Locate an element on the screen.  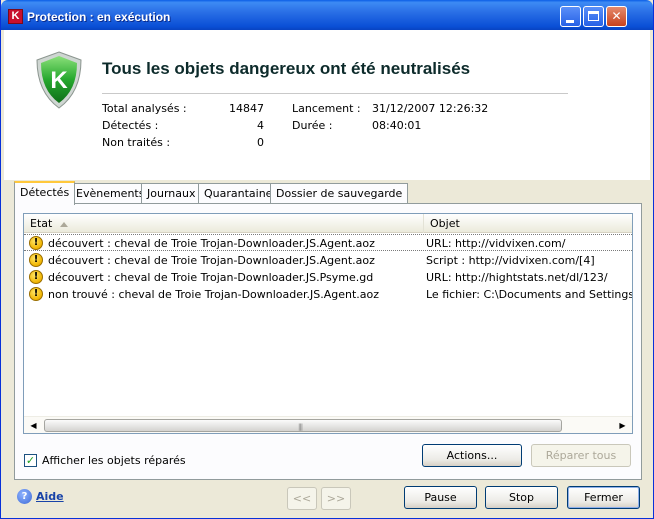
tab-journaux: Journaux is located at coordinates (171, 193).